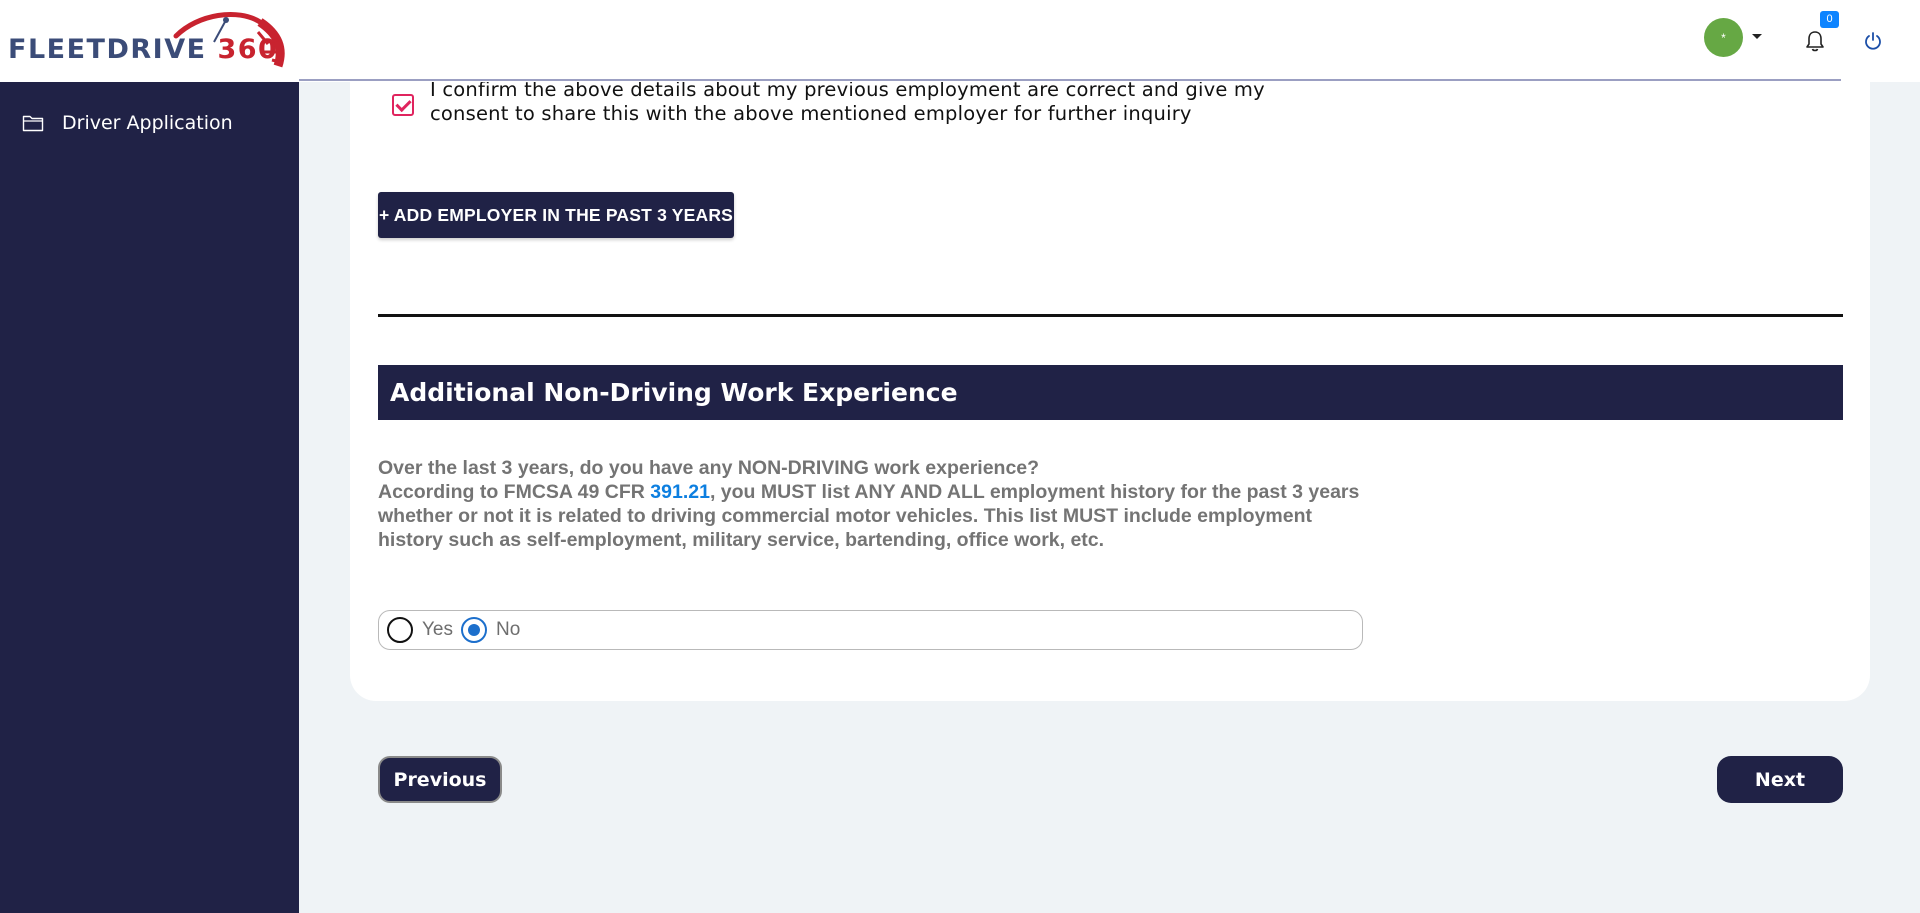 The width and height of the screenshot is (1920, 913). Describe the element at coordinates (1780, 779) in the screenshot. I see `next-button: Next` at that location.